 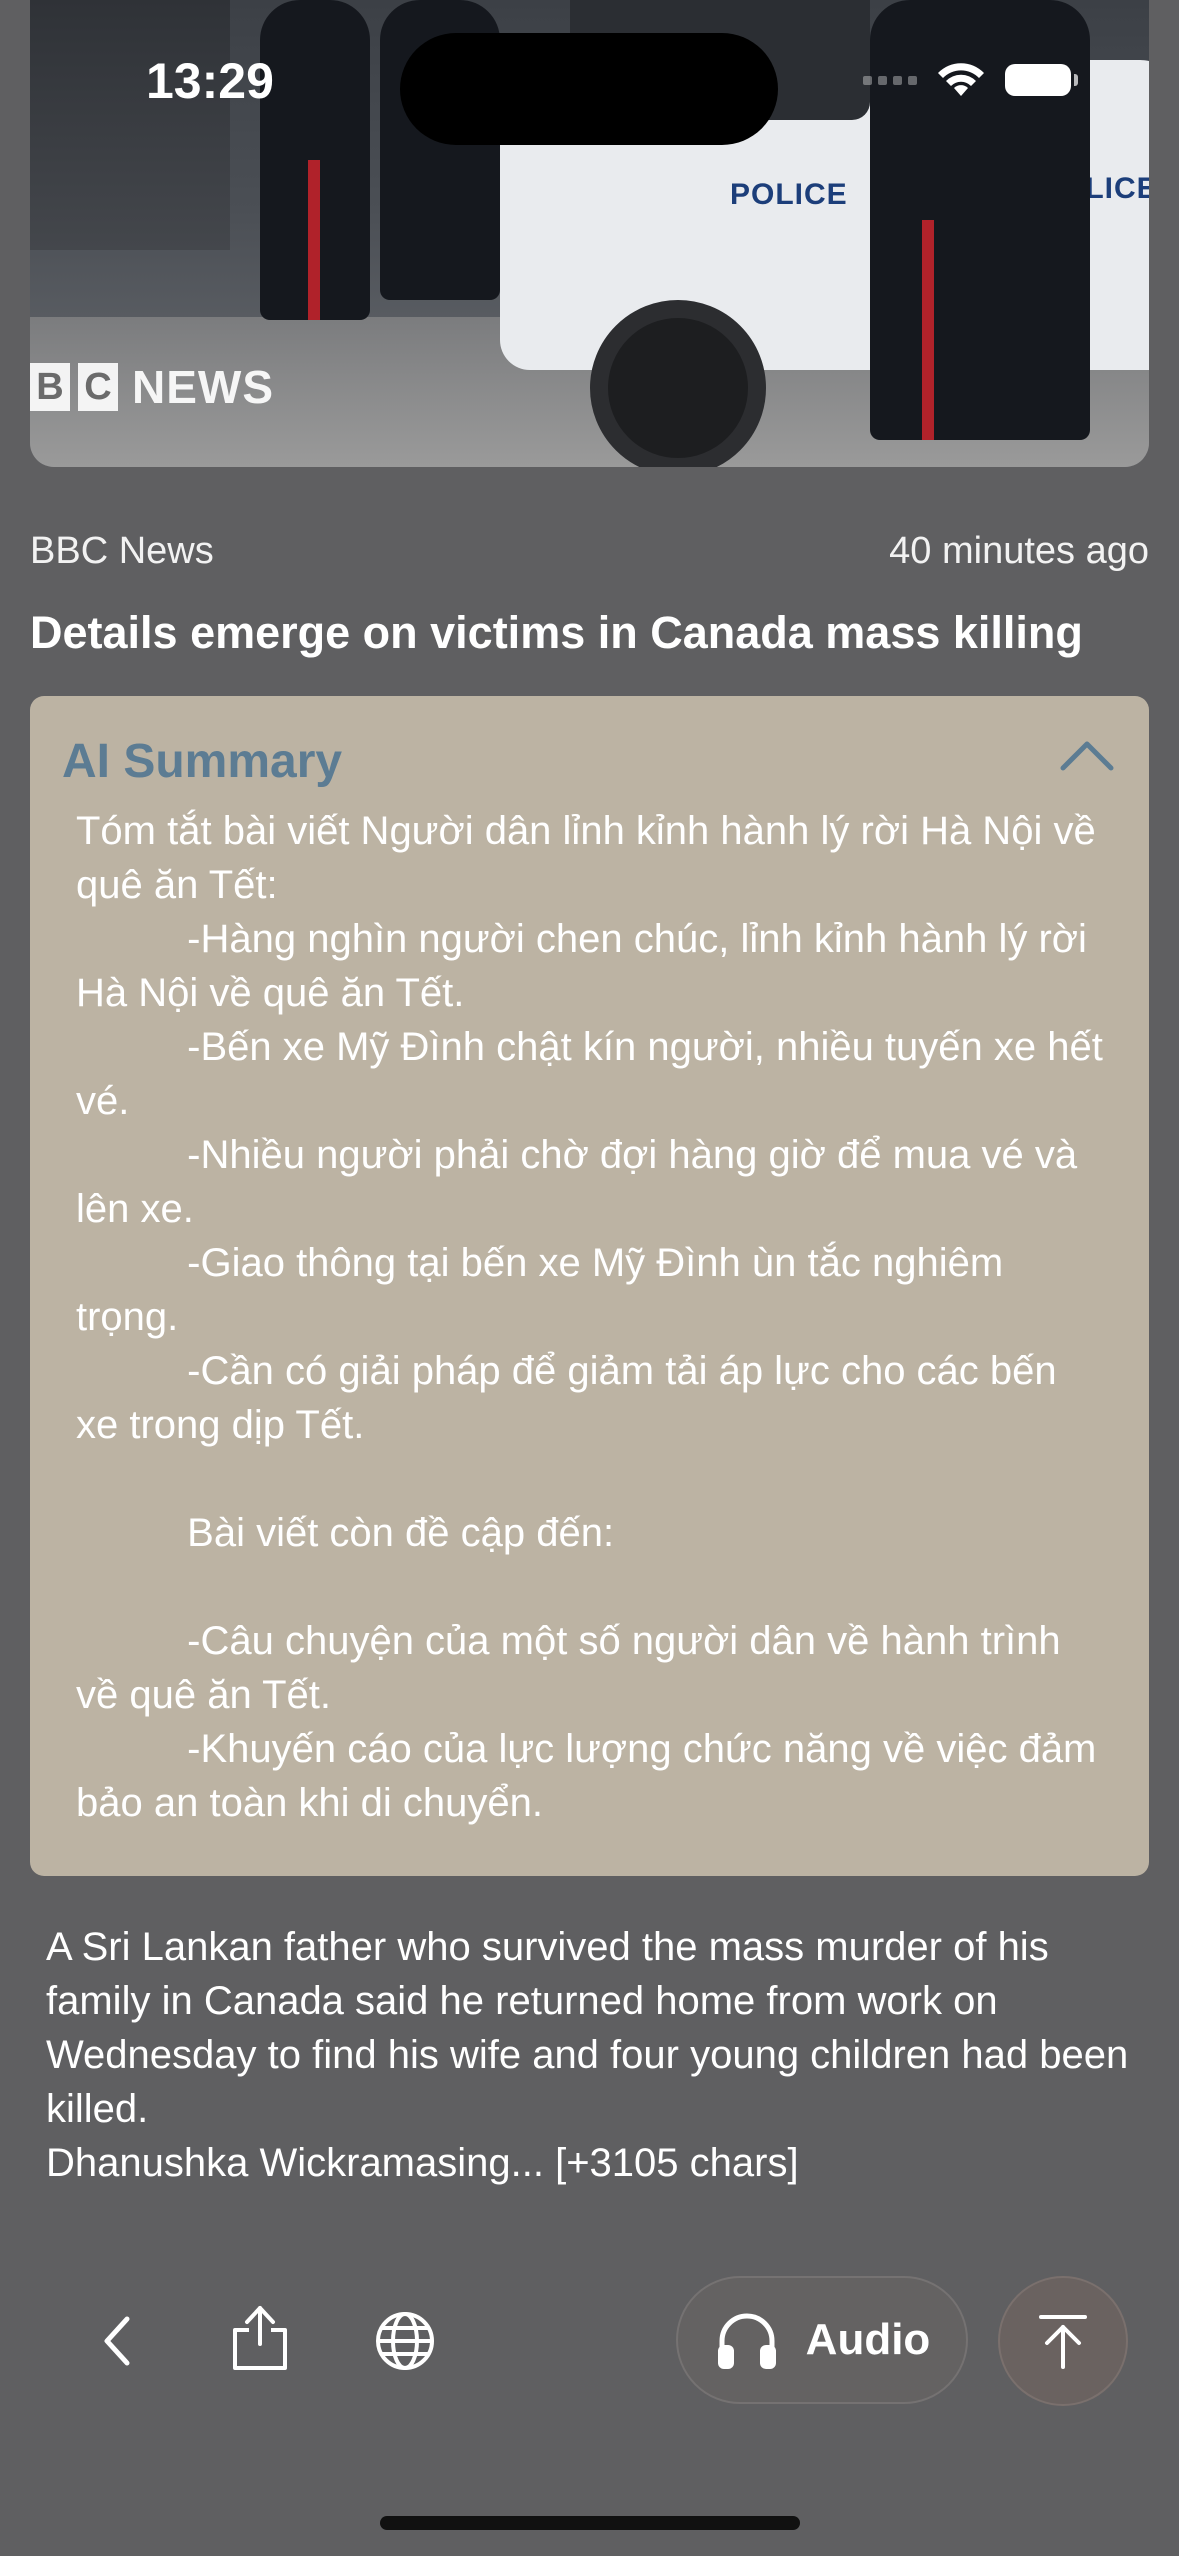 I want to click on home-indicator, so click(x=590, y=2523).